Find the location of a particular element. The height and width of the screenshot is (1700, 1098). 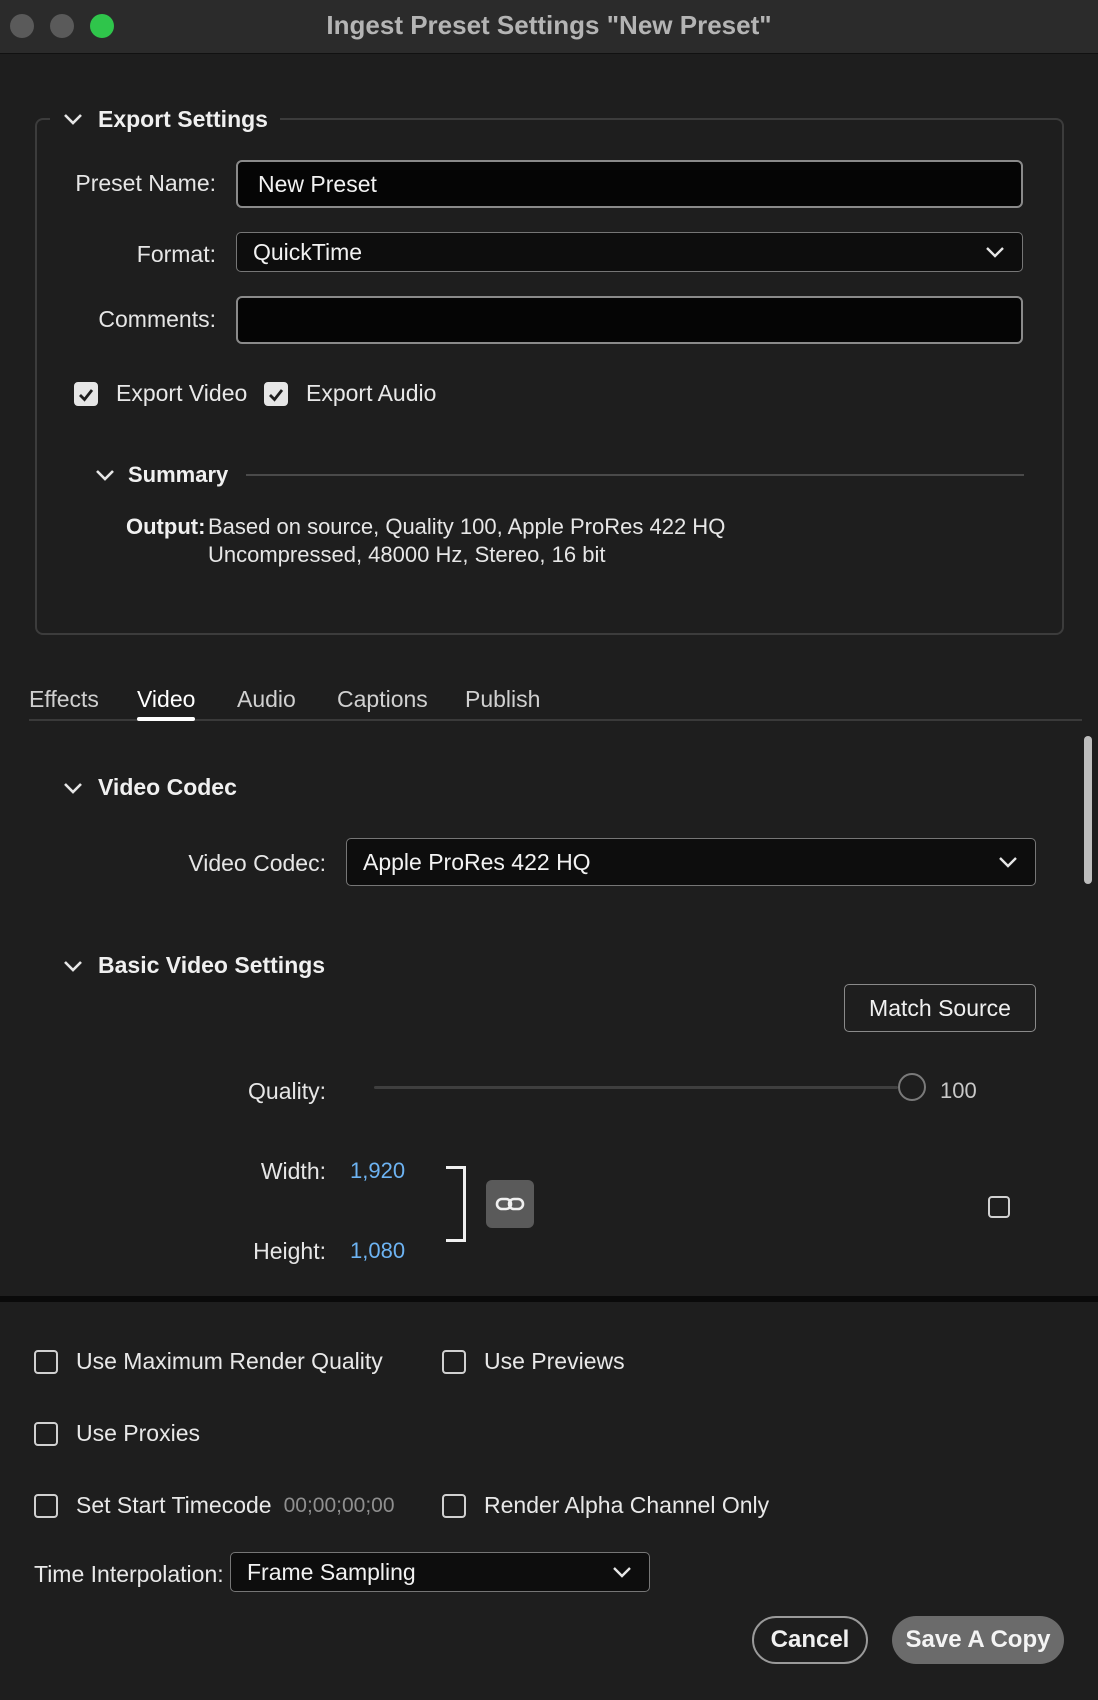

video-codec-title: Video Codec is located at coordinates (167, 787).